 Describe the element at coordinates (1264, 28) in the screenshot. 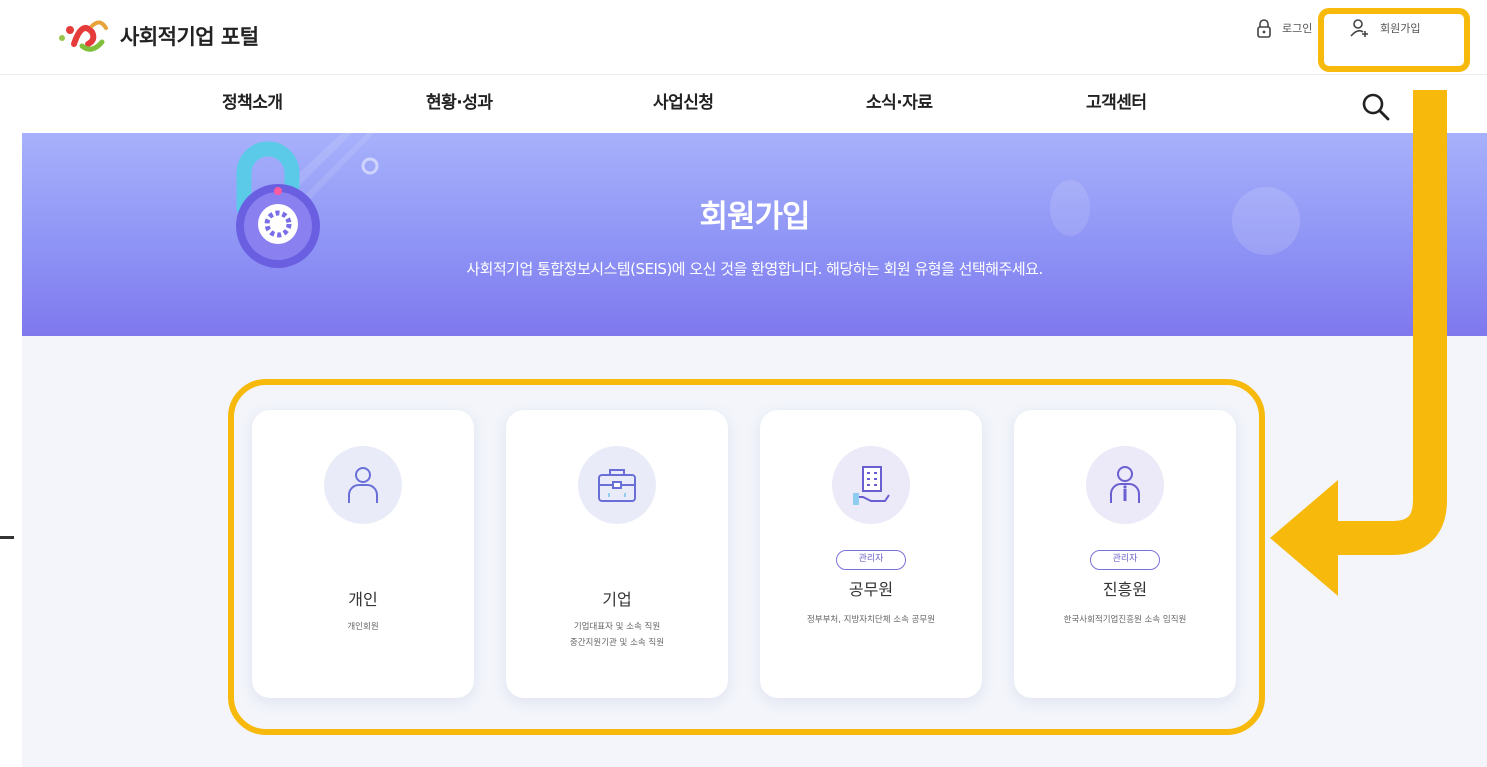

I see `lock-icon` at that location.